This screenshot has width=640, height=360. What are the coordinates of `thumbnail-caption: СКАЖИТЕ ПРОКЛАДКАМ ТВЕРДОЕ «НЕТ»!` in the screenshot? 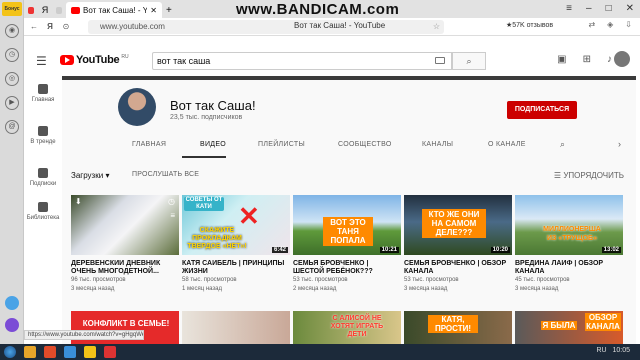 It's located at (217, 238).